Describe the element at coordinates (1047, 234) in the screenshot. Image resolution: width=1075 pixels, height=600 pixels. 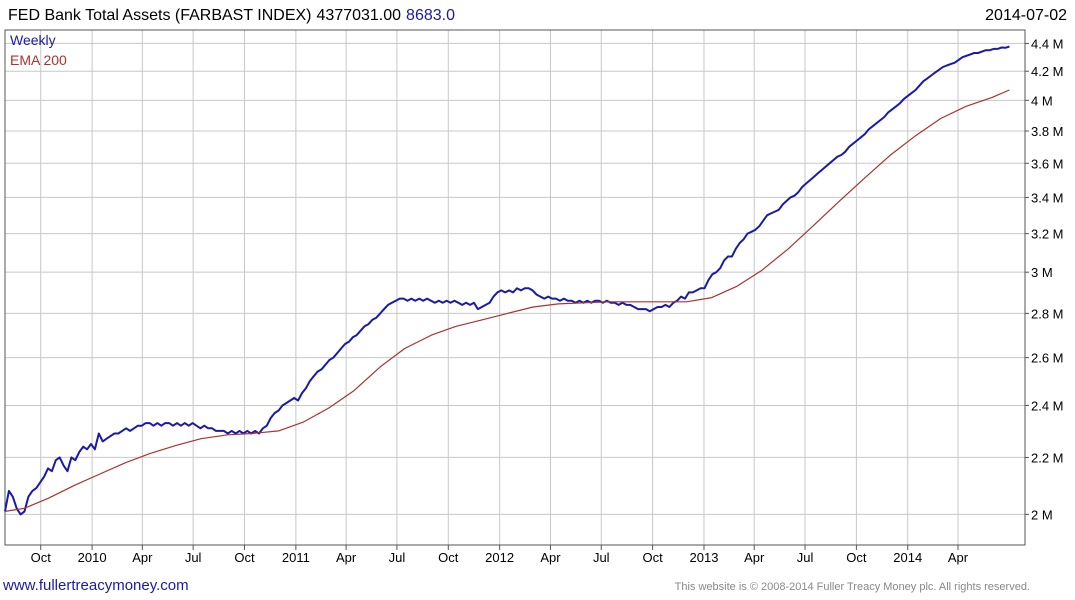
I see `y-tick-label: 3.2 M` at that location.